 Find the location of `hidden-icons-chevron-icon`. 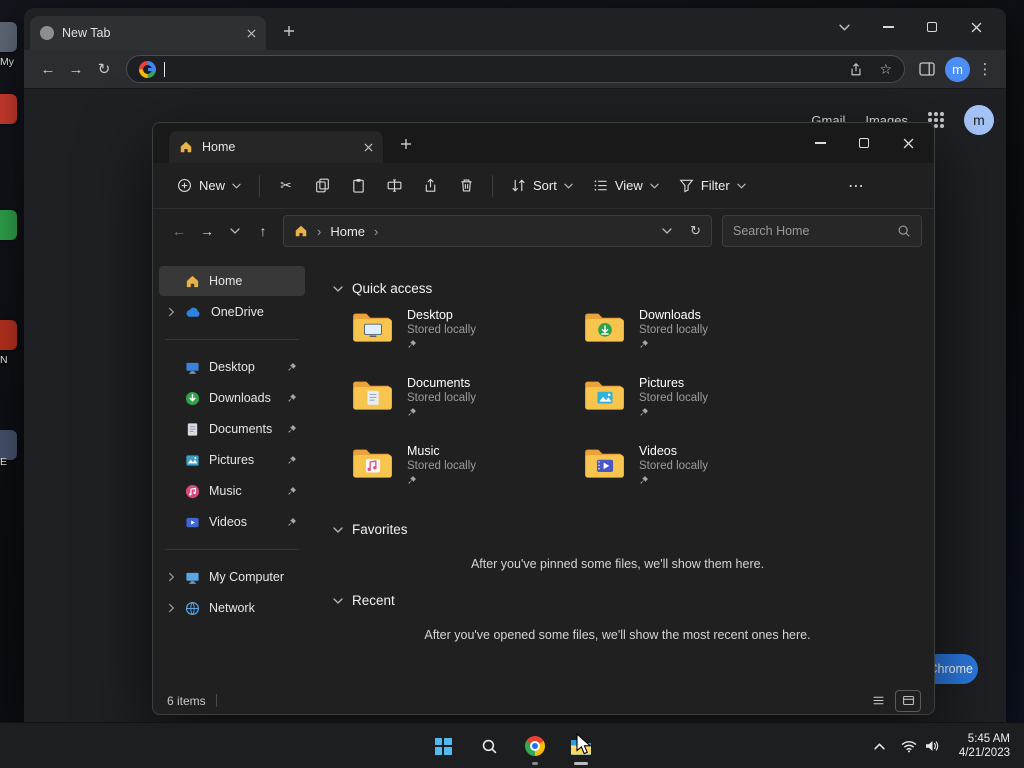

hidden-icons-chevron-icon is located at coordinates (879, 746).